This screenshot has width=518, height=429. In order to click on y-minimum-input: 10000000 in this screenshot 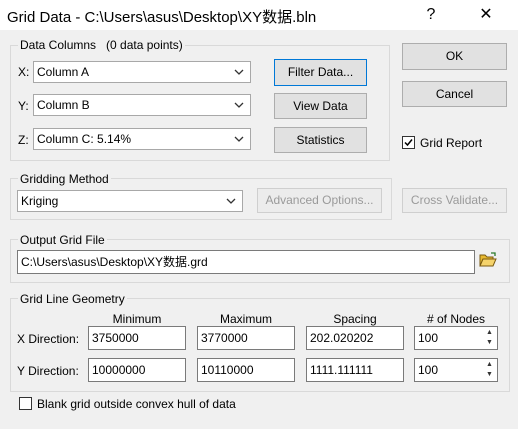, I will do `click(137, 370)`.